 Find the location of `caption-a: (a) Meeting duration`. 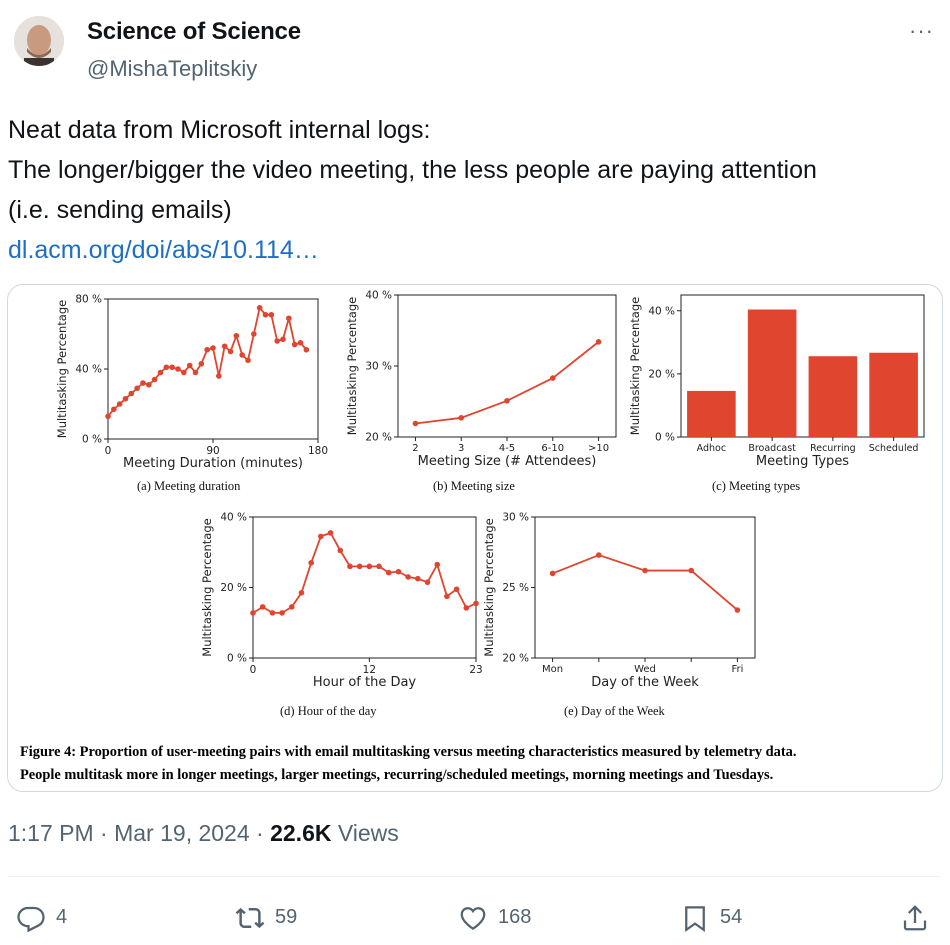

caption-a: (a) Meeting duration is located at coordinates (189, 486).